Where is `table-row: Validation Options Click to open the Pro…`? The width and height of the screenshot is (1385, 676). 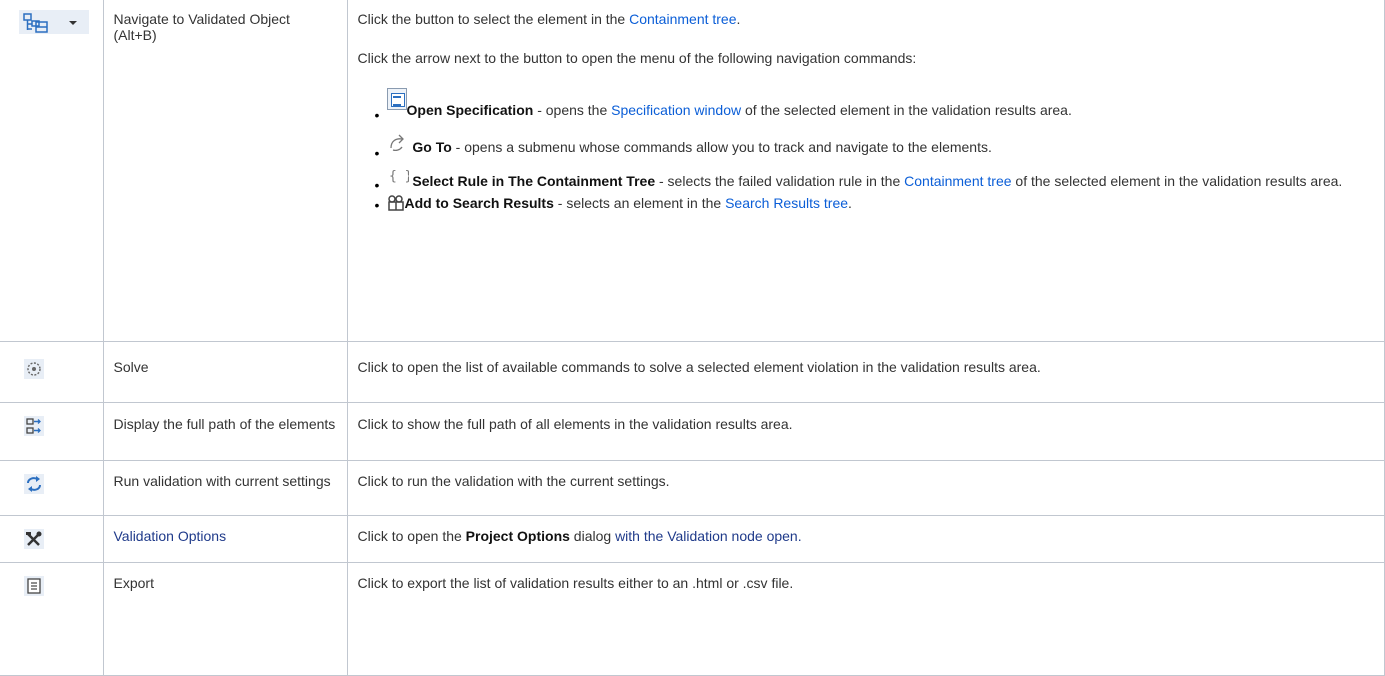
table-row: Validation Options Click to open the Pro… is located at coordinates (692, 538).